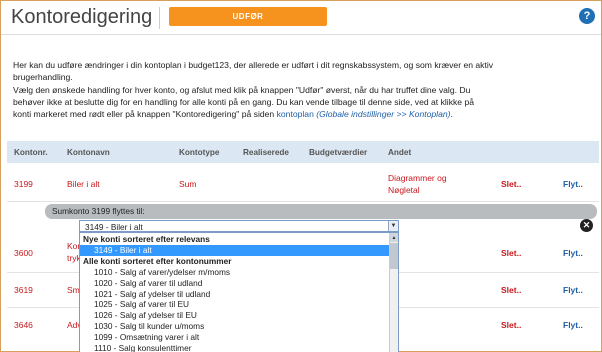 This screenshot has width=602, height=352. I want to click on scroll-thumb, so click(394, 256).